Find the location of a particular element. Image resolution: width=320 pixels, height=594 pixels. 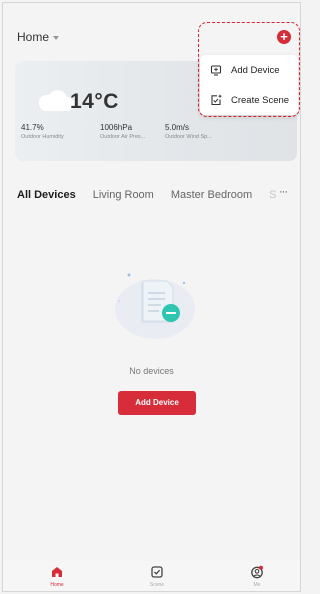

home-selector-label: Home is located at coordinates (33, 37).